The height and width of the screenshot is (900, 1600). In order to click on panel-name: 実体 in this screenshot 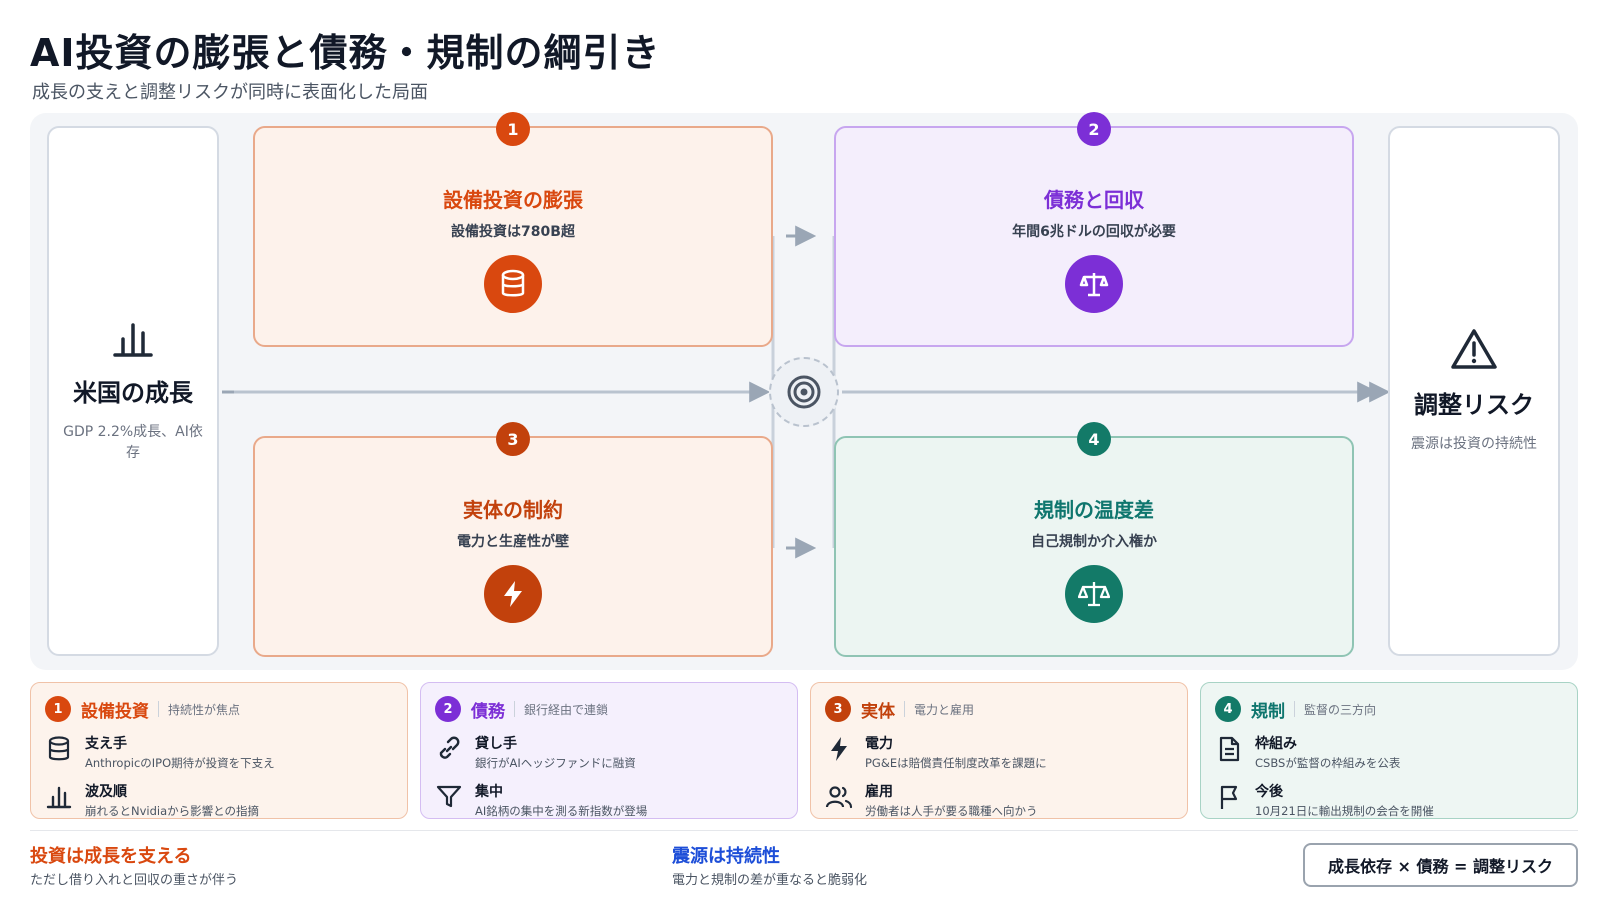, I will do `click(878, 711)`.